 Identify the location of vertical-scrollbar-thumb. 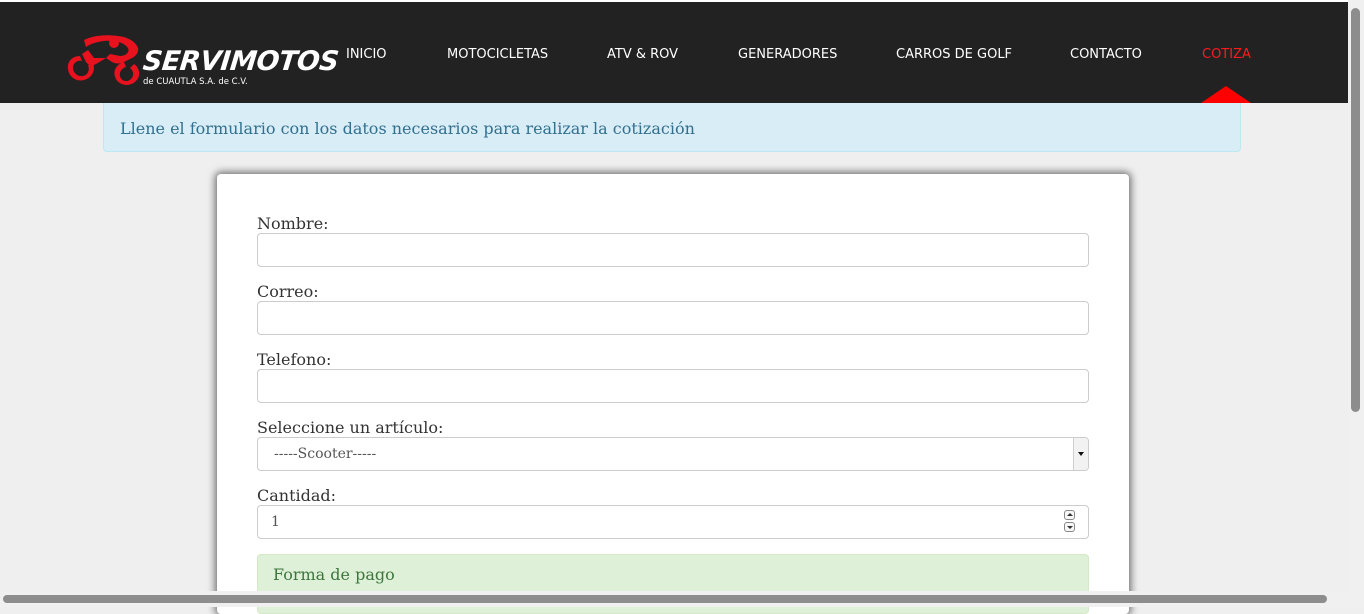
(1355, 210).